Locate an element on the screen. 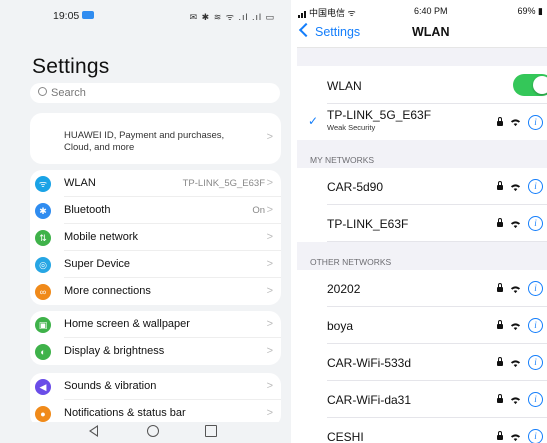 The height and width of the screenshot is (443, 547). settings-row: ◀ Sounds & vibration > is located at coordinates (155, 386).